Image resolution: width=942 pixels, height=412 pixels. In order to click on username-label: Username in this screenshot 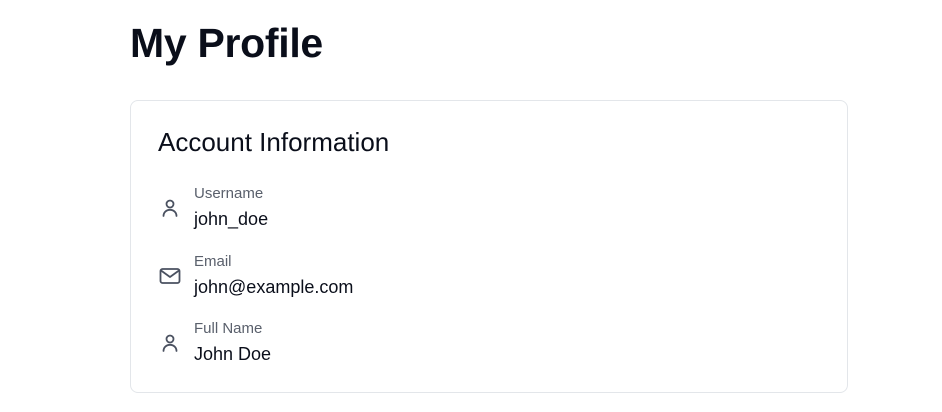, I will do `click(229, 193)`.